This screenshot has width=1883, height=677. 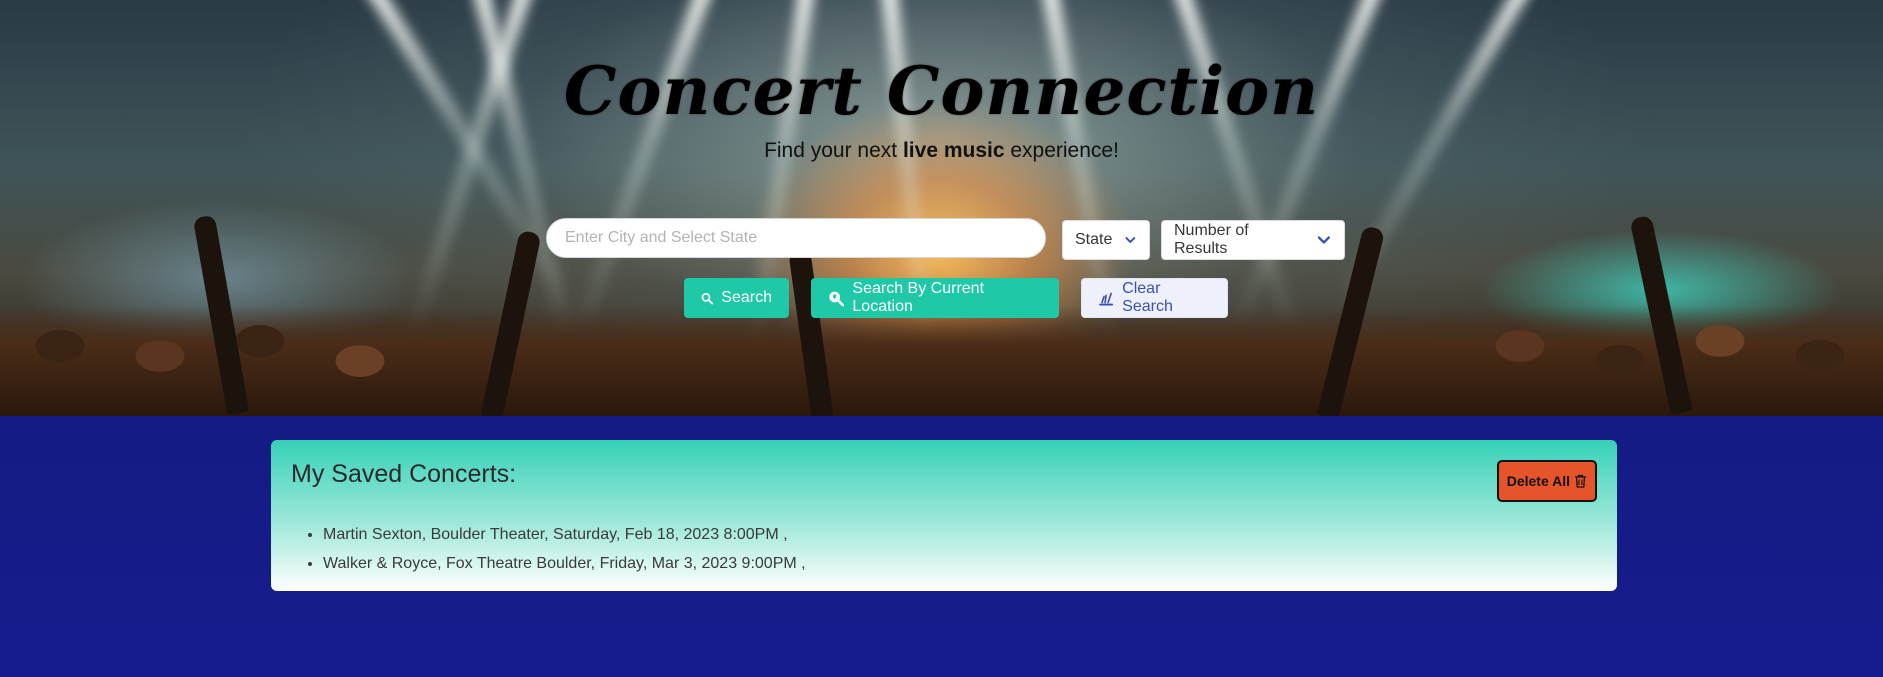 I want to click on delete-all-button: Delete All, so click(x=1546, y=481).